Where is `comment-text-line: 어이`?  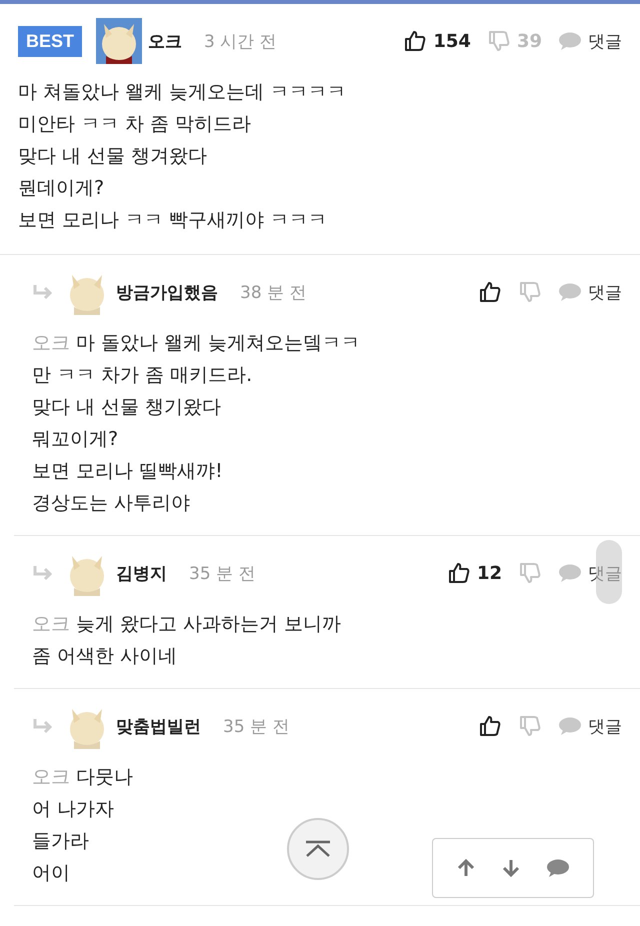 comment-text-line: 어이 is located at coordinates (51, 873).